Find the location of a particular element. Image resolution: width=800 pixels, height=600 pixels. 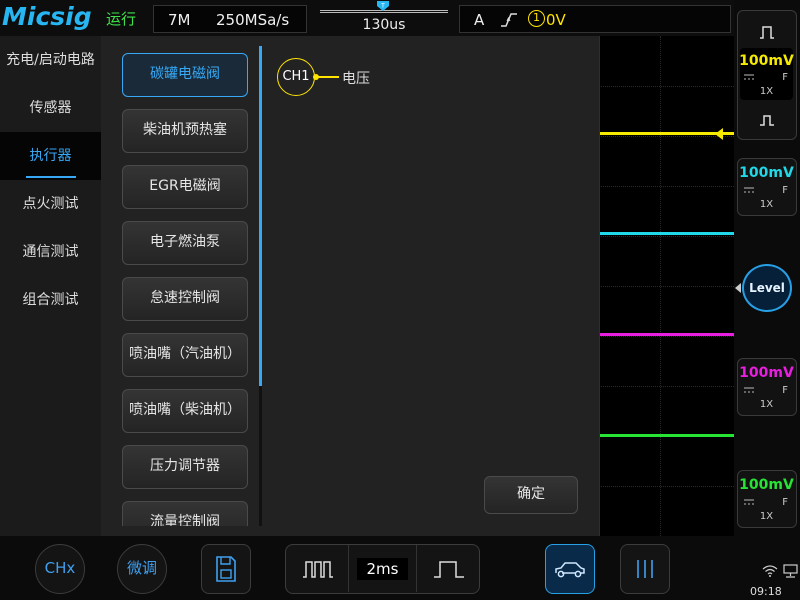

ch4-bandwidth-flag: F is located at coordinates (785, 502).